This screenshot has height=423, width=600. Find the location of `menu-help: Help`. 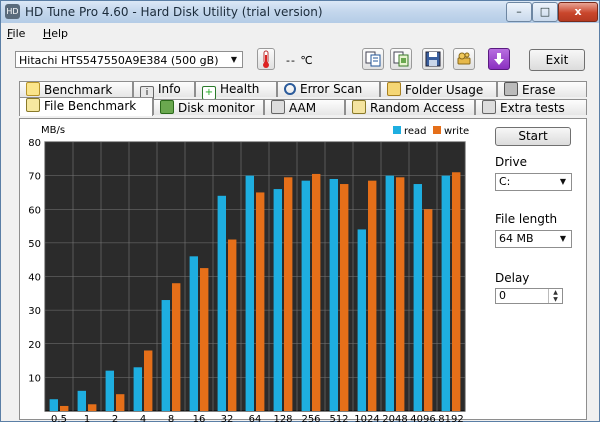

menu-help: Help is located at coordinates (55, 33).